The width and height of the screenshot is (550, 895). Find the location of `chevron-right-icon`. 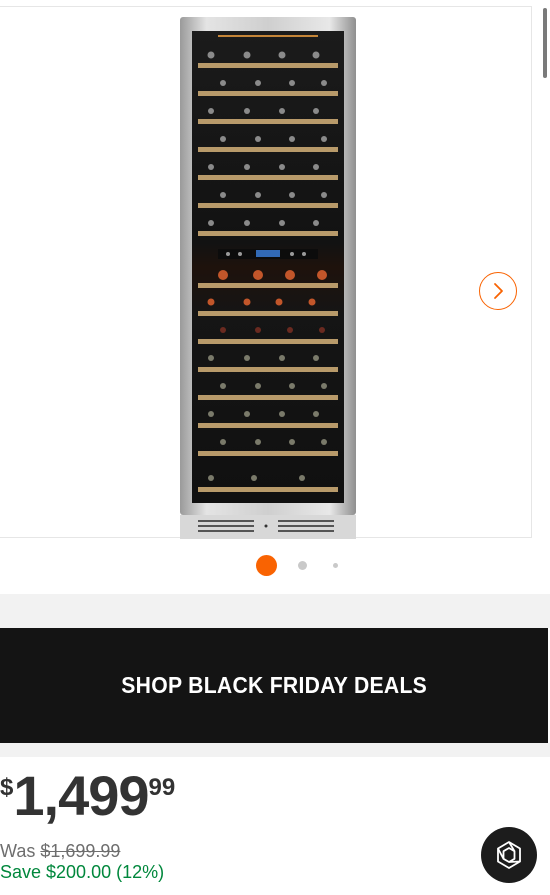

chevron-right-icon is located at coordinates (498, 291).